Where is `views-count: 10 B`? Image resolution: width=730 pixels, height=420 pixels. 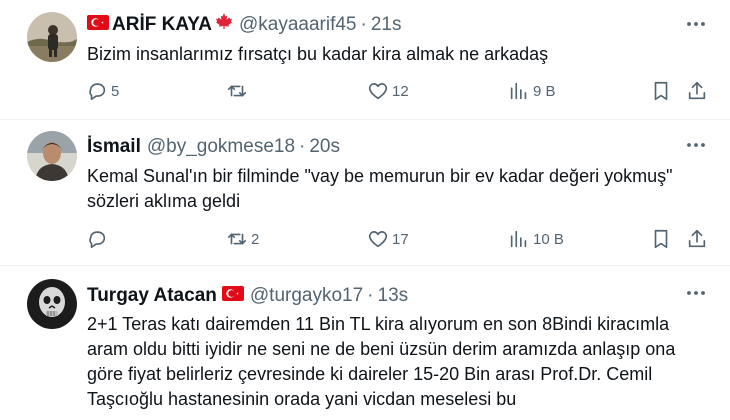 views-count: 10 B is located at coordinates (548, 239).